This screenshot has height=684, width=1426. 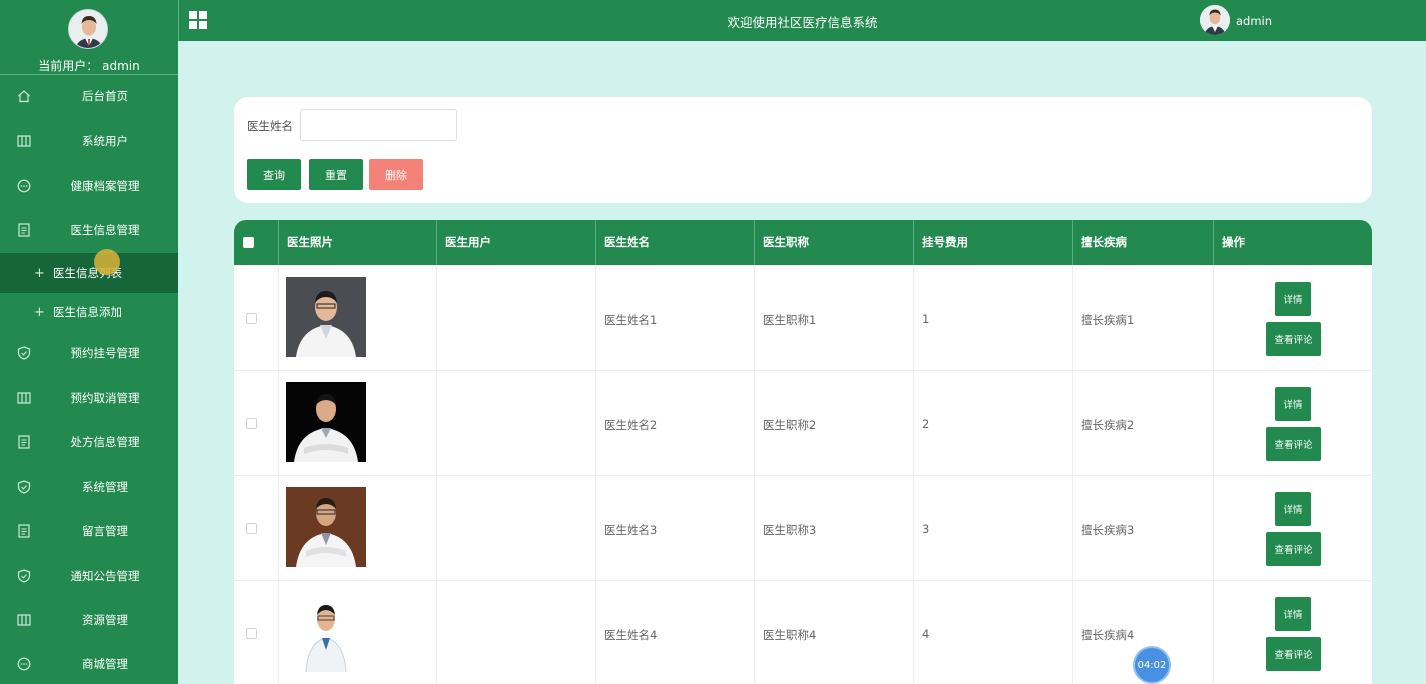 What do you see at coordinates (1108, 635) in the screenshot?
I see `specialty: 擅长疾病4` at bounding box center [1108, 635].